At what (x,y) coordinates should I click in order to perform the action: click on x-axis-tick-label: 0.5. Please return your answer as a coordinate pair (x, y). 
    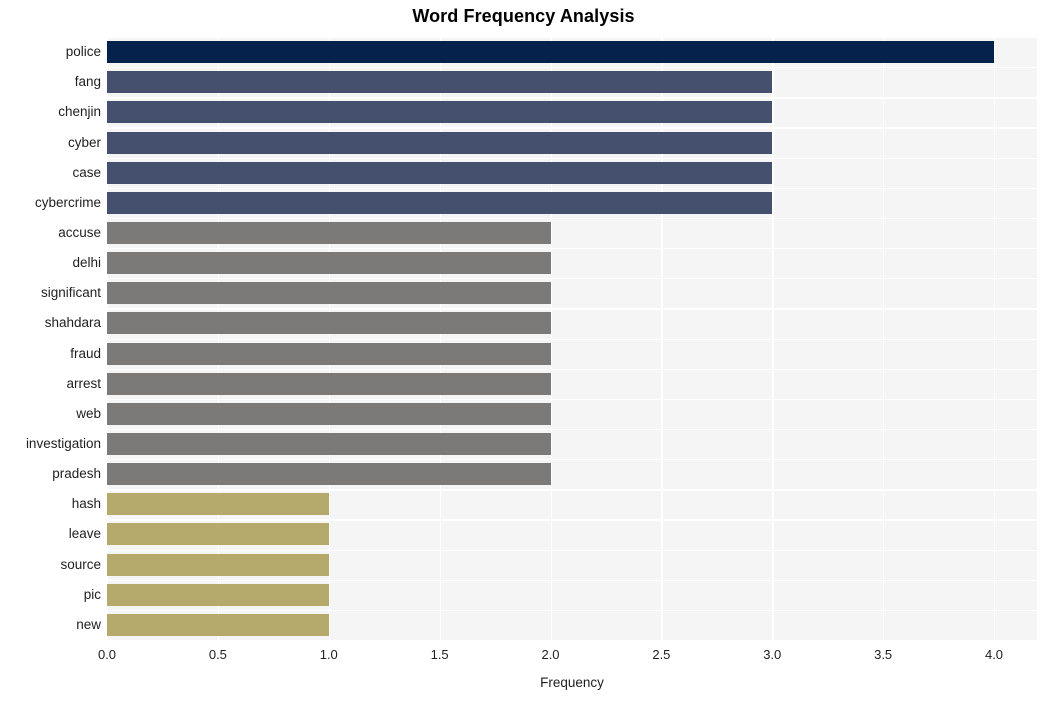
    Looking at the image, I should click on (217, 654).